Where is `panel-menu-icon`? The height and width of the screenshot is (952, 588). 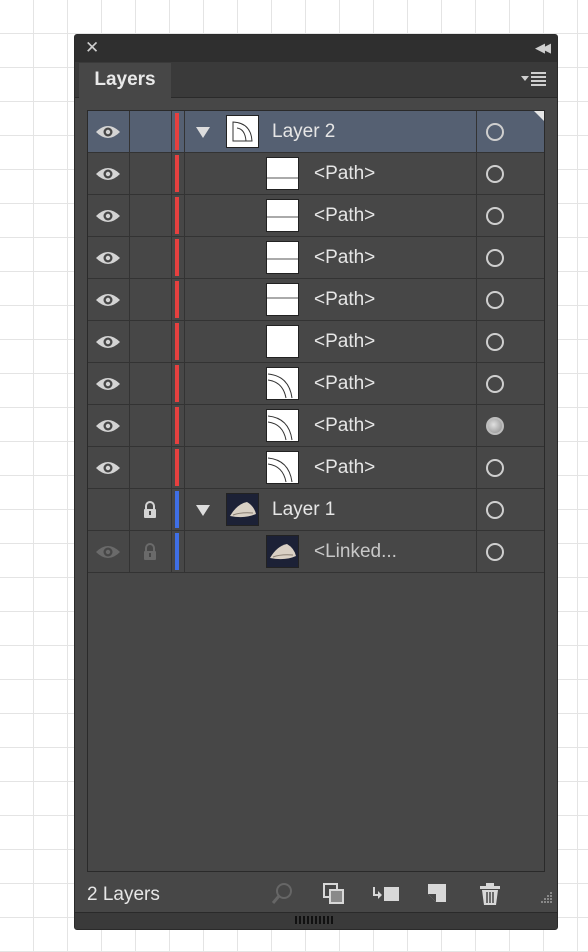 panel-menu-icon is located at coordinates (534, 79).